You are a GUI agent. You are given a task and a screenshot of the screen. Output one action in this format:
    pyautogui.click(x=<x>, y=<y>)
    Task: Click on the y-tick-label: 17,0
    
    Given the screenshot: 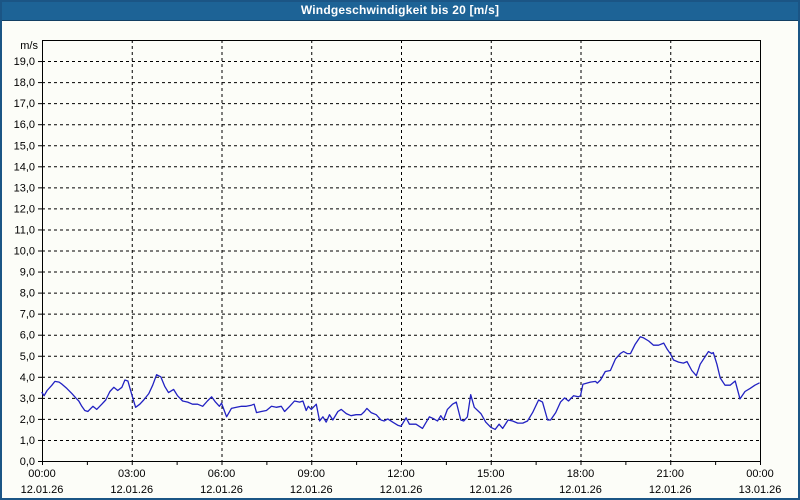 What is the action you would take?
    pyautogui.click(x=24, y=104)
    